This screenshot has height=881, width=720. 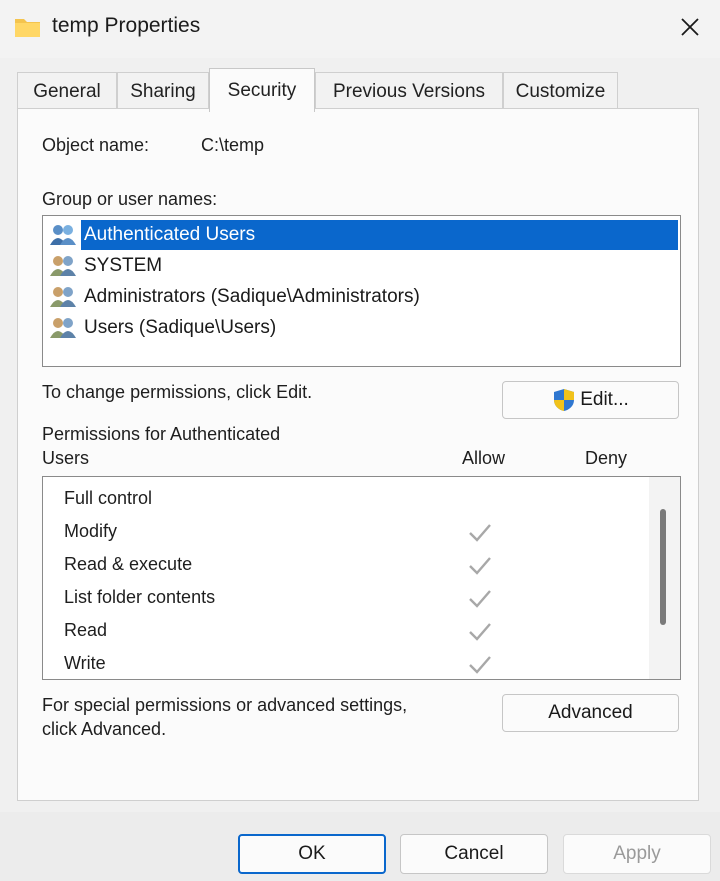 I want to click on permission-row-read: Read, so click(x=344, y=632).